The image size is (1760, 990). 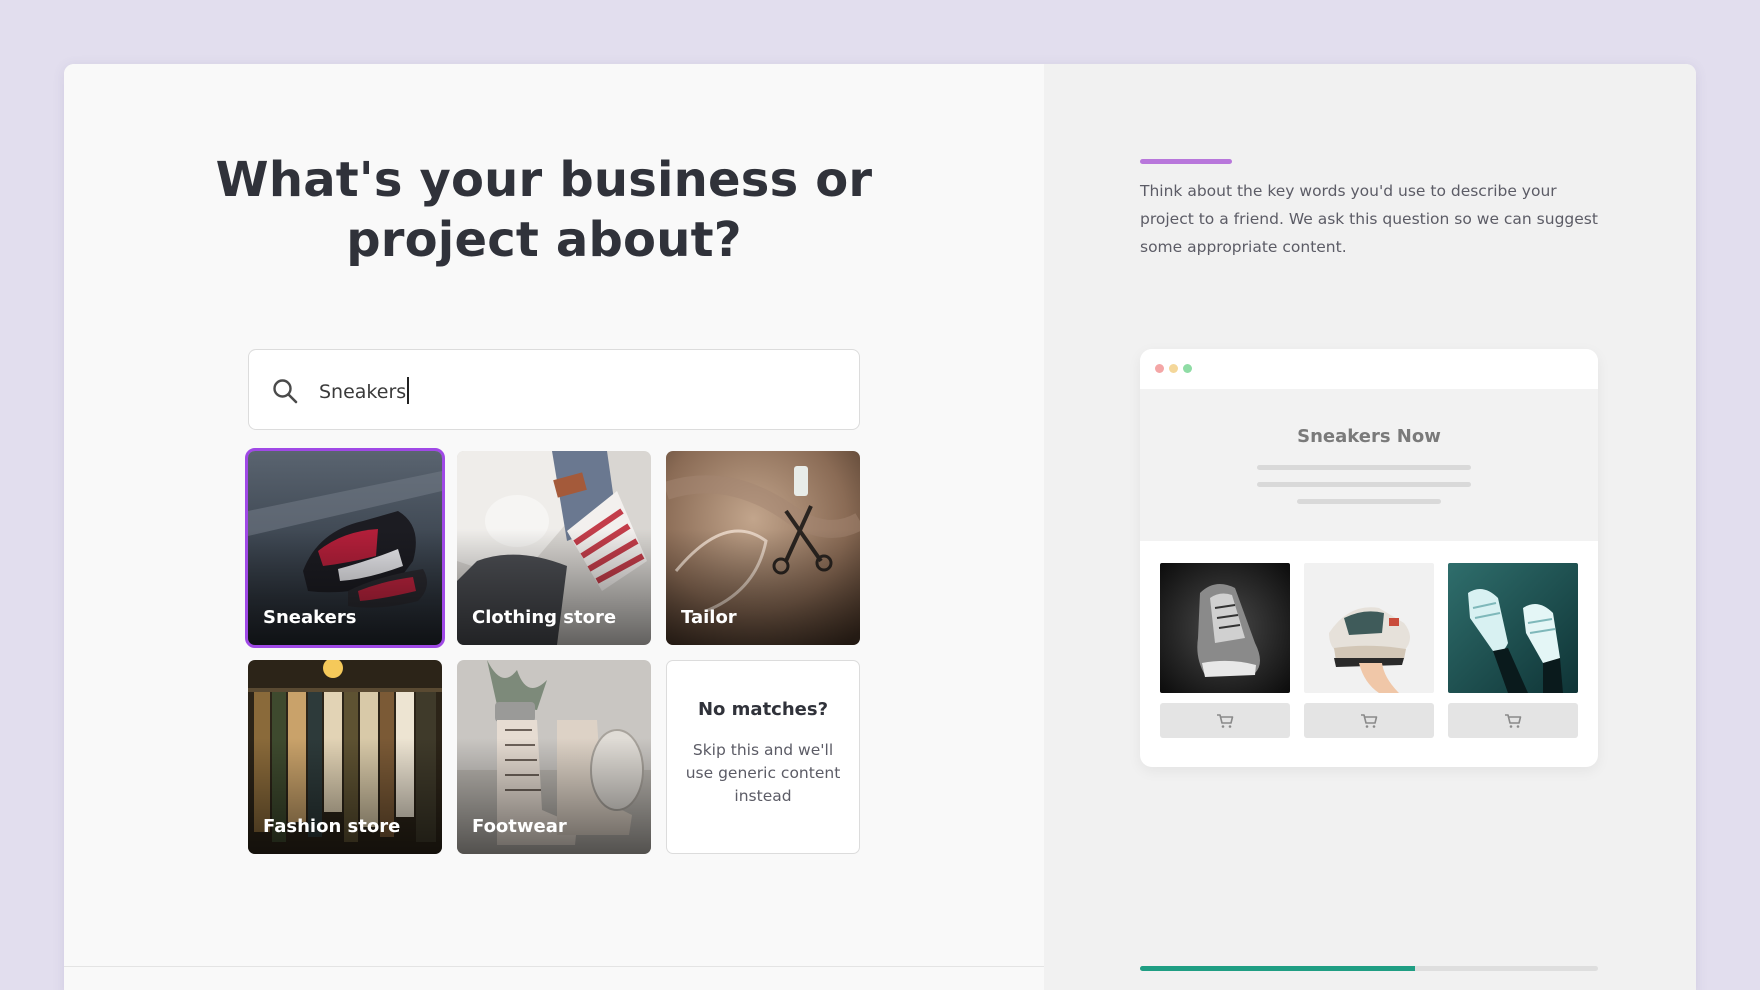 What do you see at coordinates (364, 391) in the screenshot?
I see `search-value: Sneakers` at bounding box center [364, 391].